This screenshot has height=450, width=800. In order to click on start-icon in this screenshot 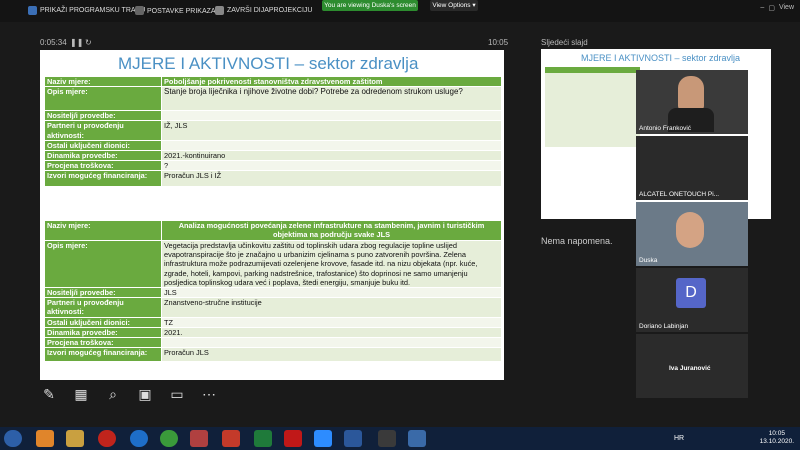, I will do `click(13, 438)`.